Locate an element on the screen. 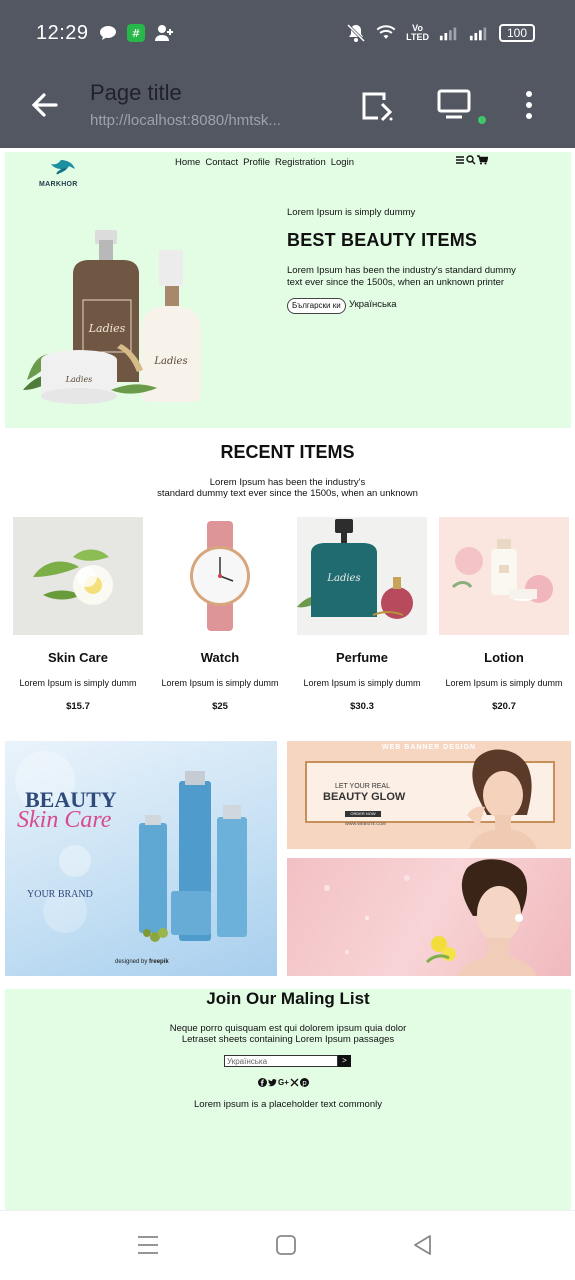 The width and height of the screenshot is (575, 1280). banner-website: WWW.WEBSITE.COM is located at coordinates (365, 823).